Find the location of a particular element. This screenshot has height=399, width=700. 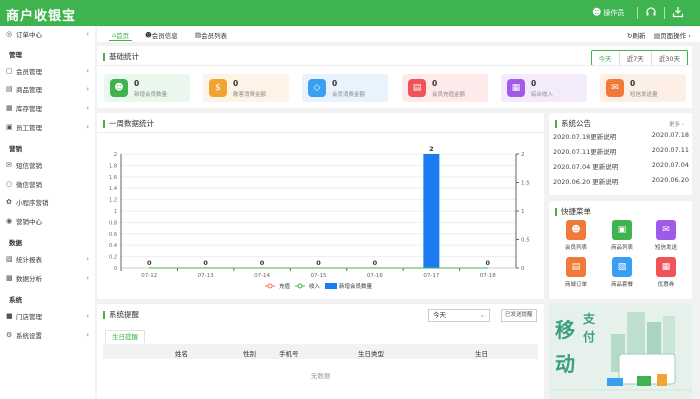

tab-home: ⌂ 首页 is located at coordinates (121, 35).